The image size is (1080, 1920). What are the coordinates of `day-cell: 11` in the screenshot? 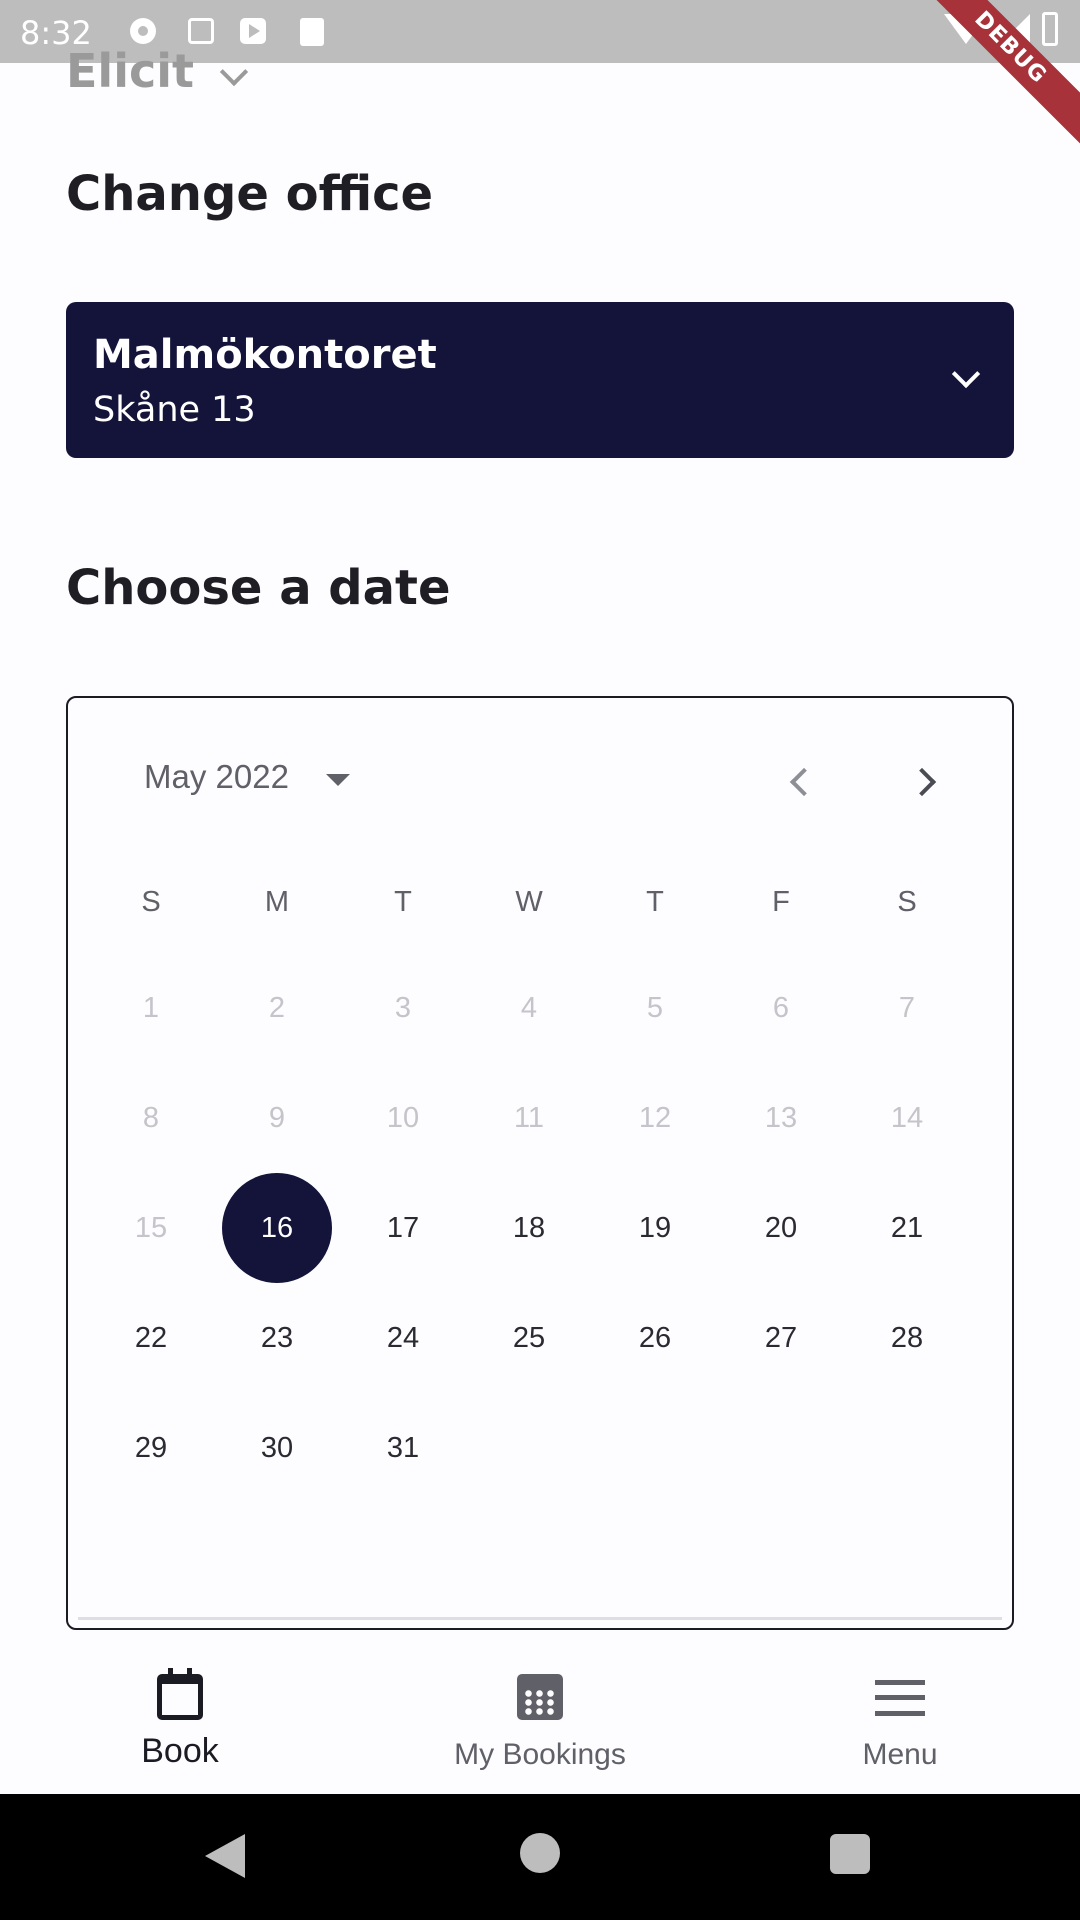 It's located at (529, 1118).